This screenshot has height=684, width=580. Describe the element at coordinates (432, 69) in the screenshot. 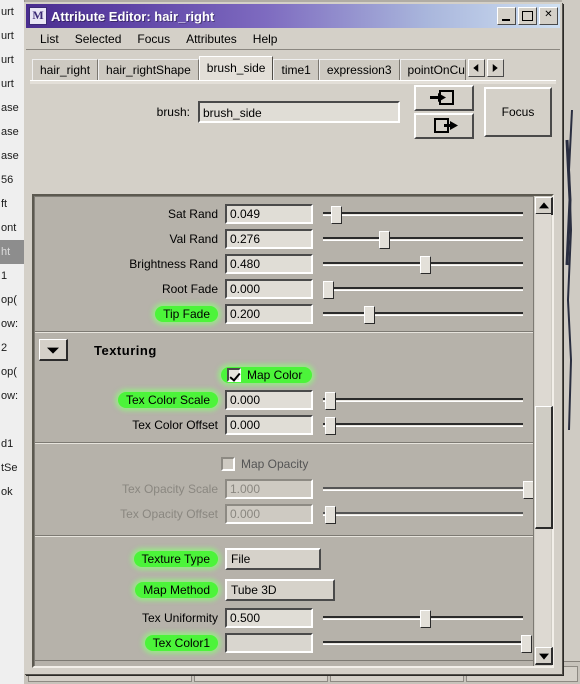

I see `tab-point-on-curve: pointOnCu` at that location.